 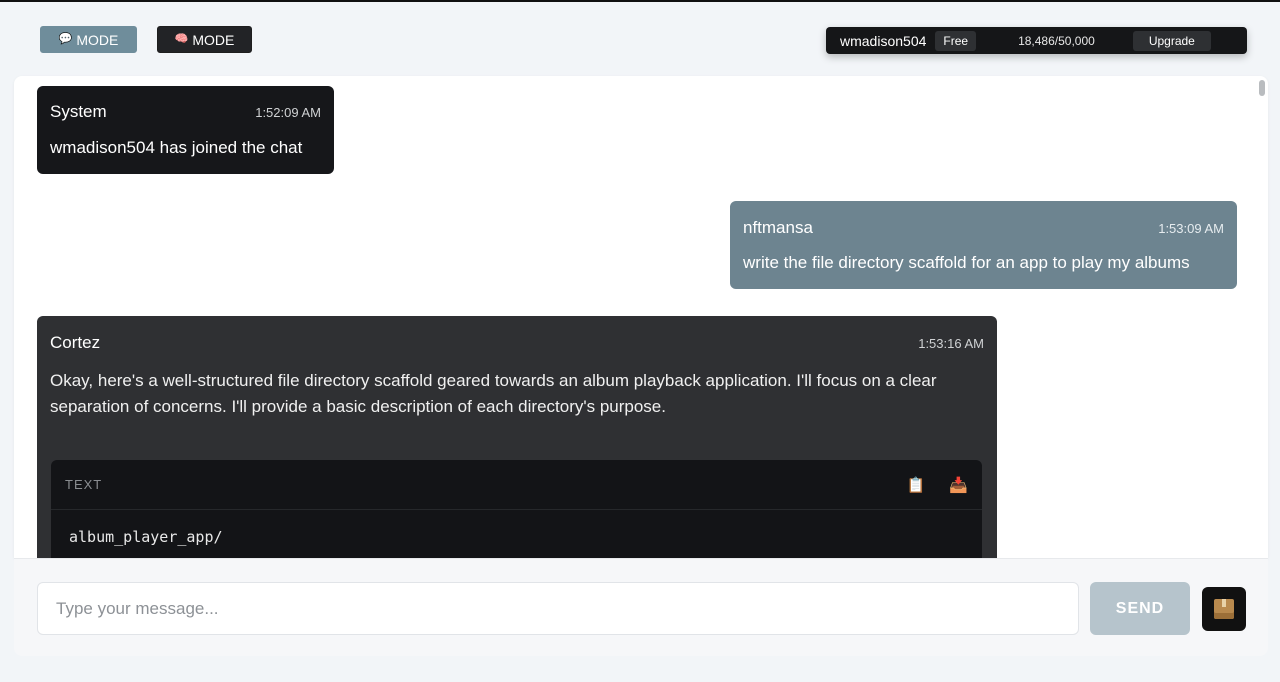 I want to click on message-text: wmadison504 has joined the chat, so click(x=176, y=147).